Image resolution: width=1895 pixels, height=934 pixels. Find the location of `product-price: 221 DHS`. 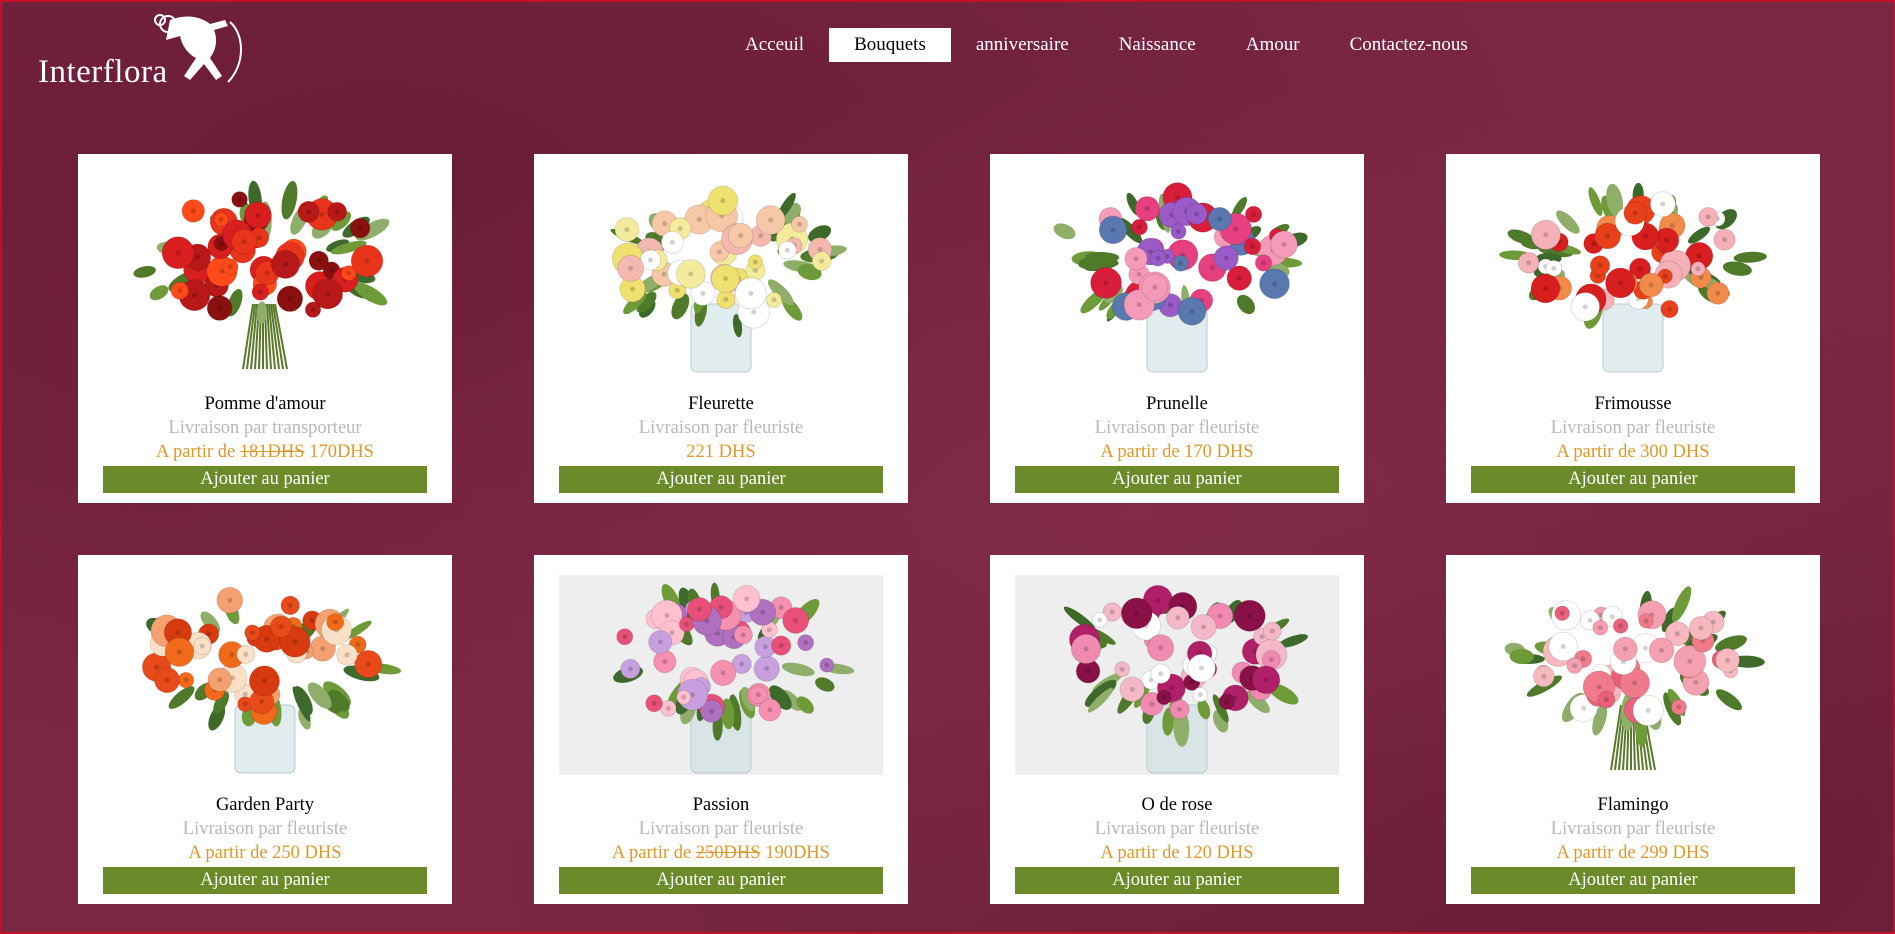

product-price: 221 DHS is located at coordinates (721, 452).